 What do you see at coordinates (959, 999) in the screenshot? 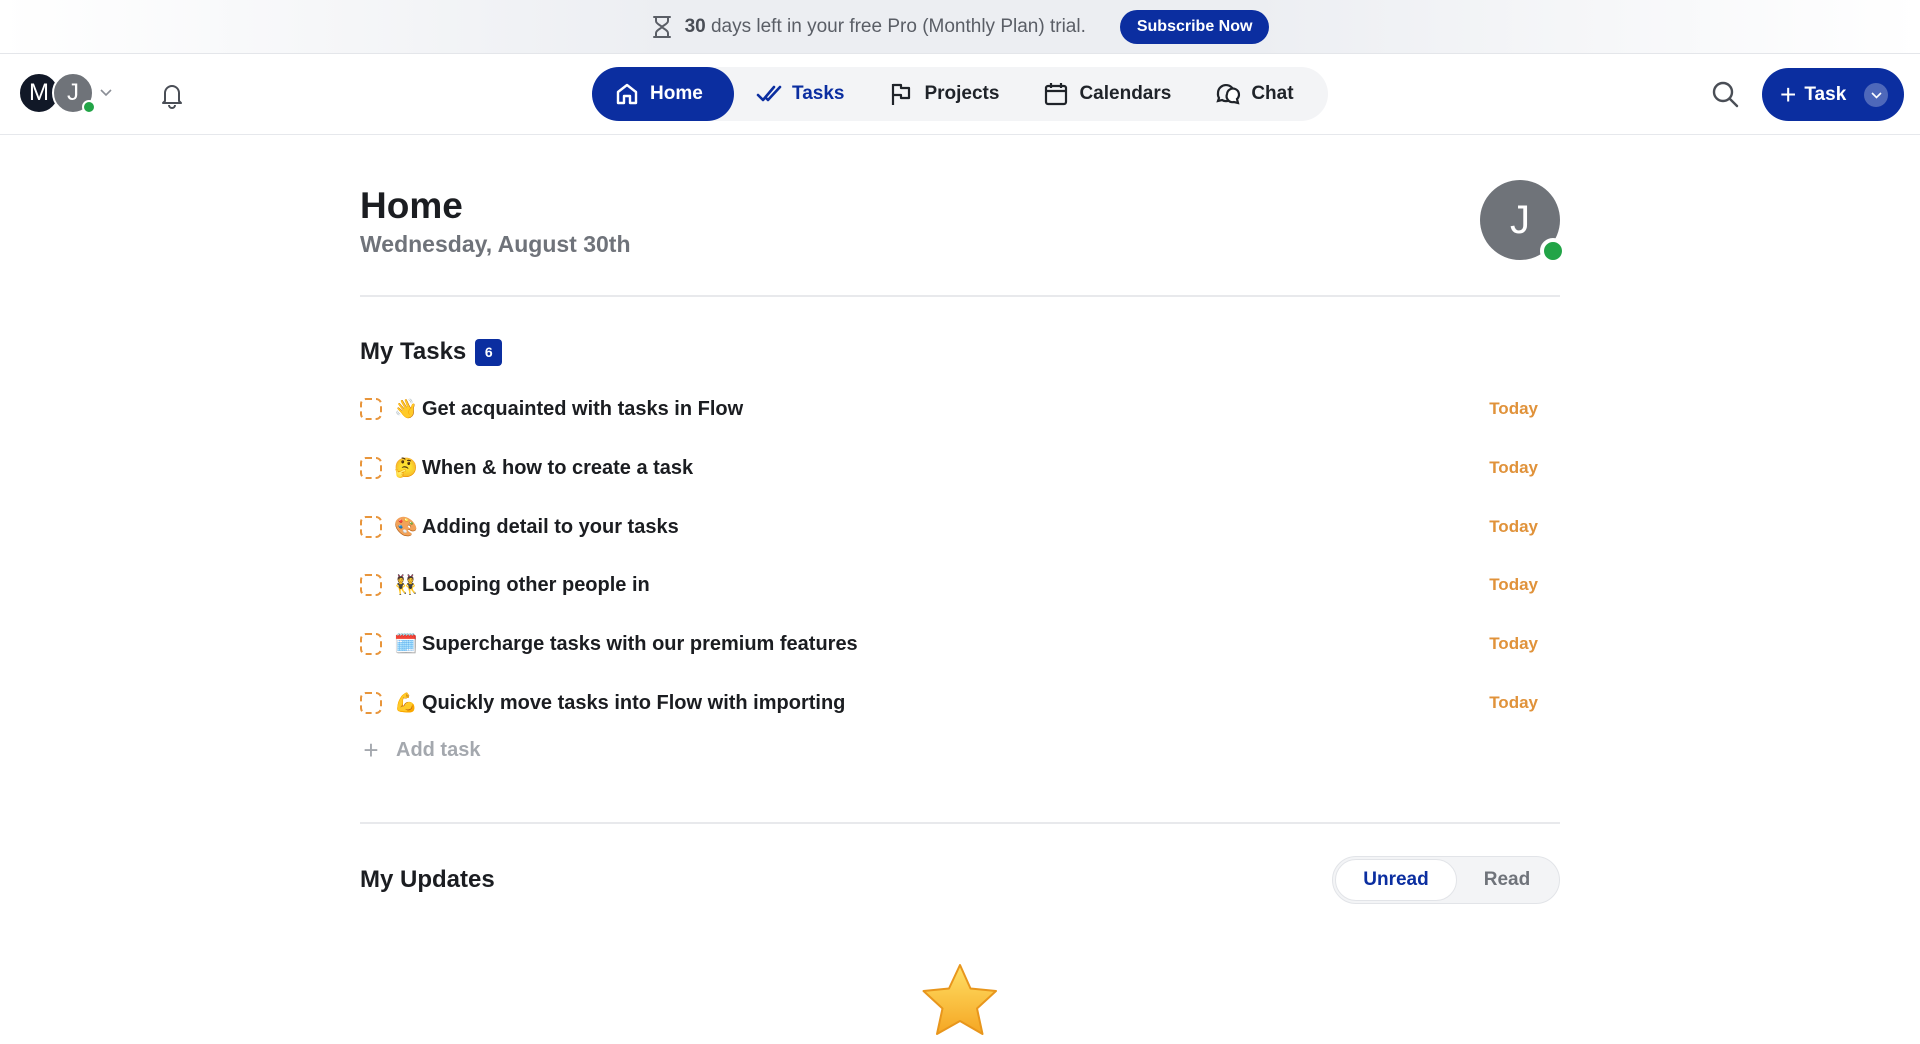
I see `star-icon` at bounding box center [959, 999].